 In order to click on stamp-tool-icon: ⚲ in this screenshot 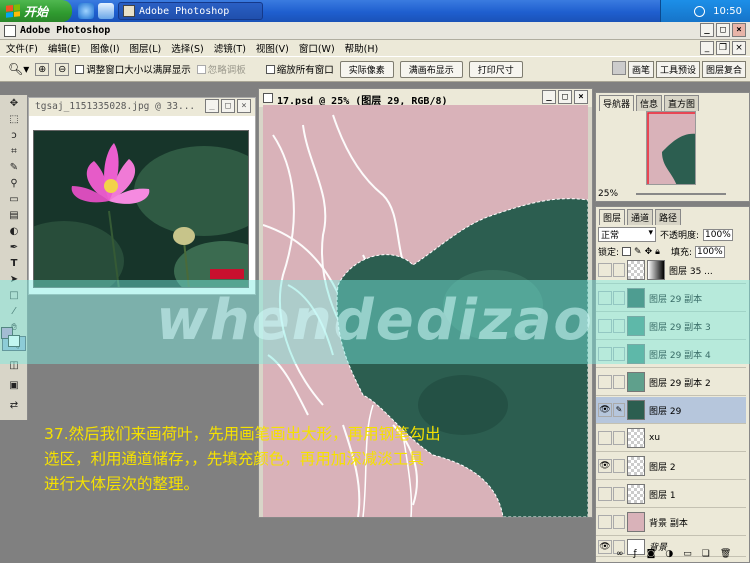, I will do `click(14, 183)`.